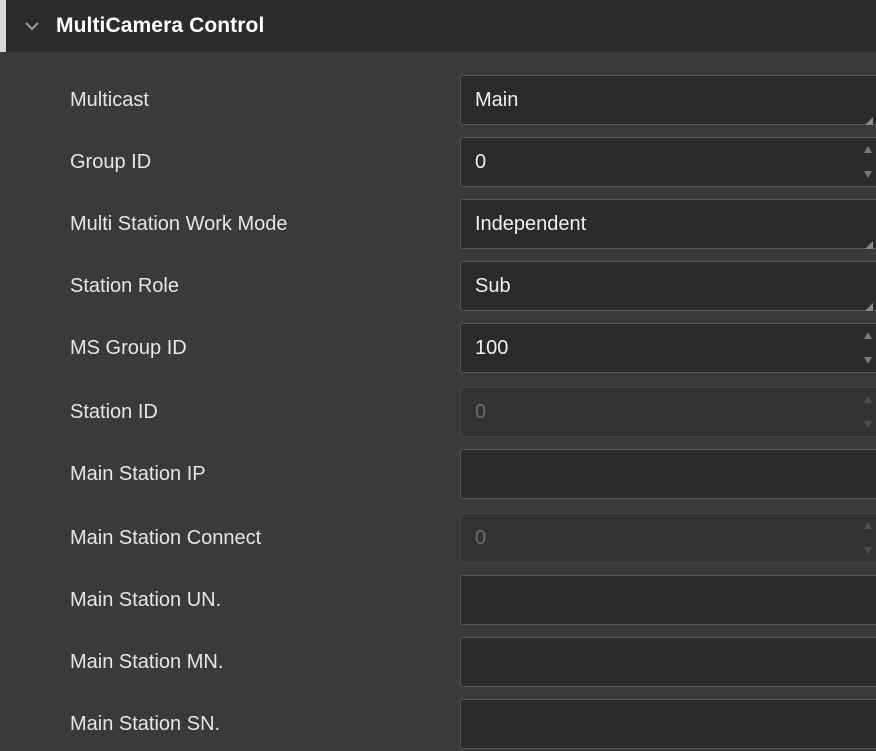 Image resolution: width=876 pixels, height=751 pixels. What do you see at coordinates (438, 662) in the screenshot?
I see `property-row-main-station-mn: Main Station MN.` at bounding box center [438, 662].